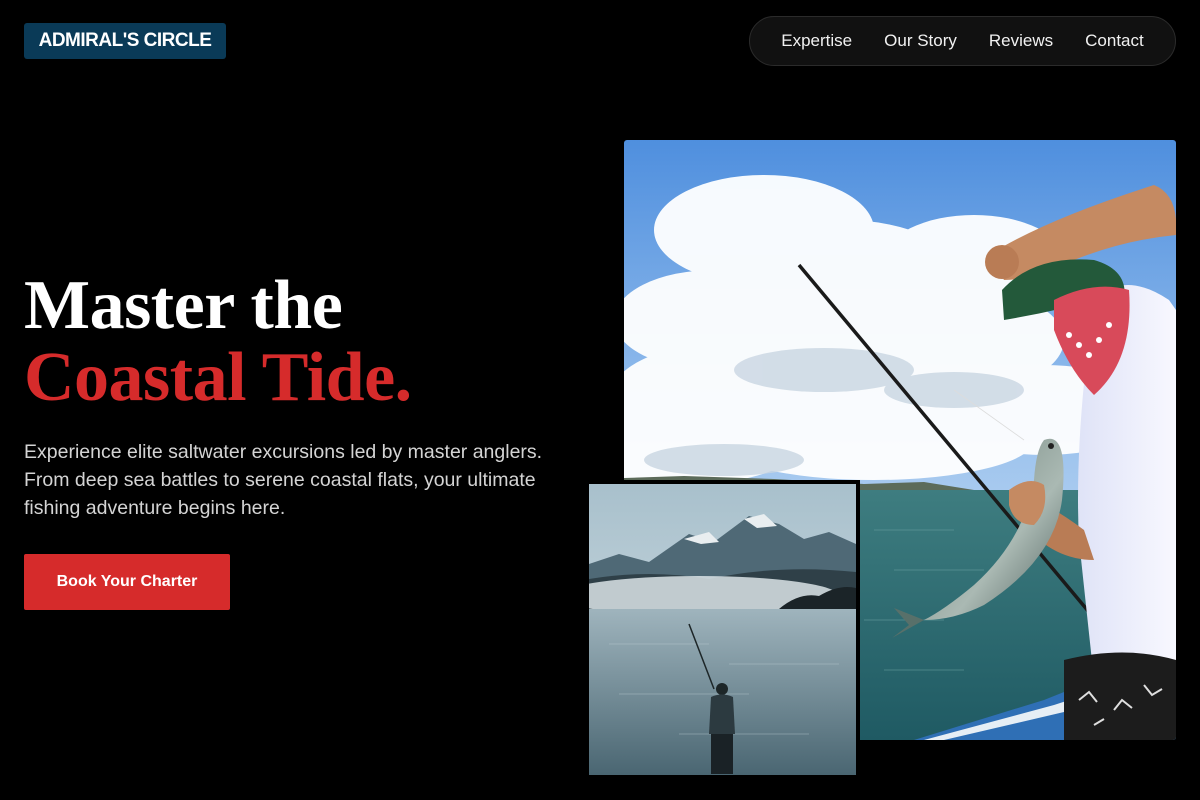 This screenshot has width=1200, height=800. What do you see at coordinates (125, 41) in the screenshot?
I see `brand-logo: ADMIRAL'S CIRCLE` at bounding box center [125, 41].